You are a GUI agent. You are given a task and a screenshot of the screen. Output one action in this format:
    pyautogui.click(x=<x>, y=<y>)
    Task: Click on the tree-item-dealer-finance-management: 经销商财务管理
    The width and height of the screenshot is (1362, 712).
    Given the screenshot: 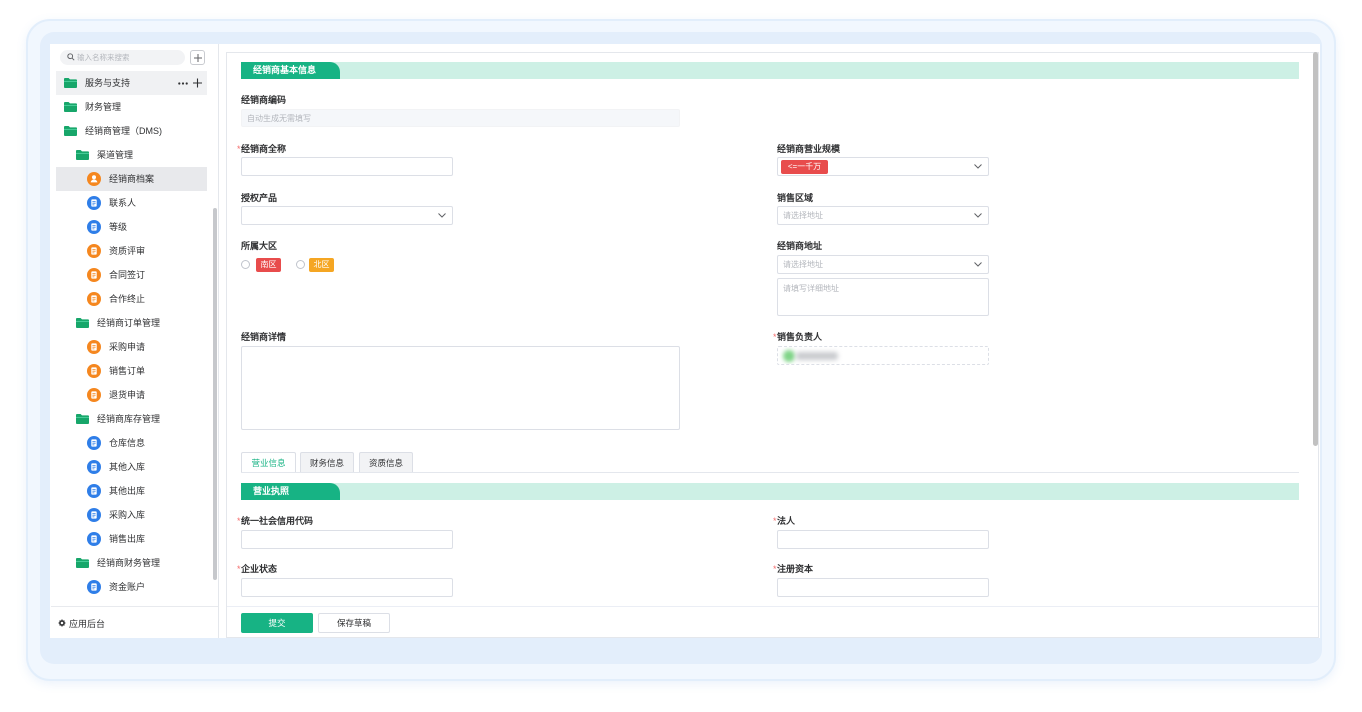 What is the action you would take?
    pyautogui.click(x=131, y=563)
    